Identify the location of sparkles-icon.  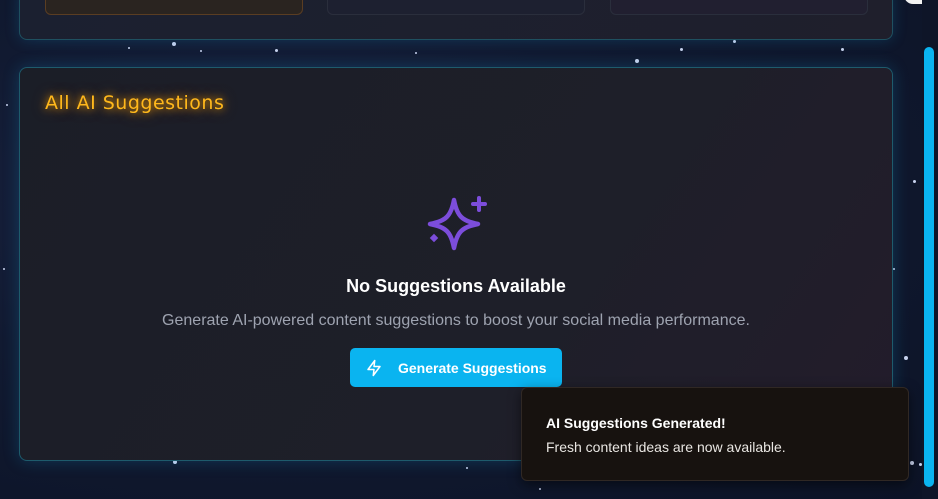
(457, 223).